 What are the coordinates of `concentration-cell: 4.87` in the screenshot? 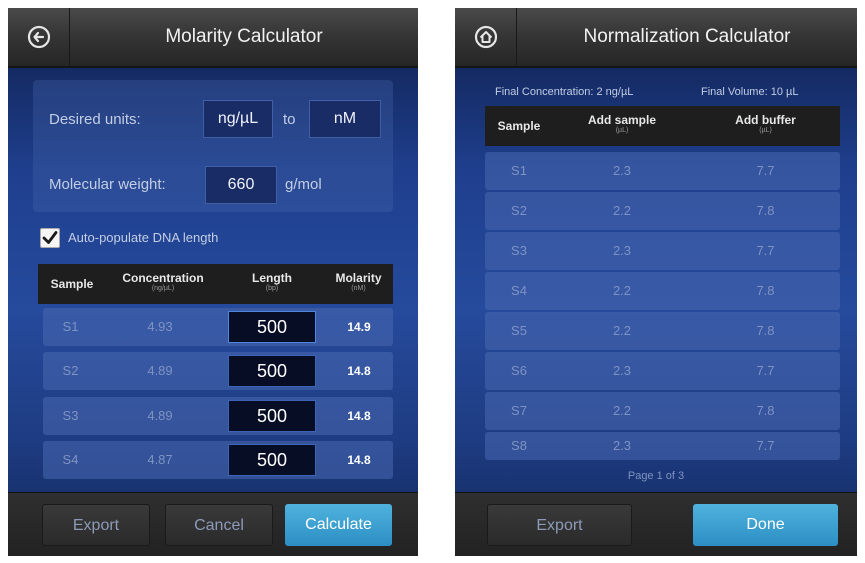 It's located at (160, 459).